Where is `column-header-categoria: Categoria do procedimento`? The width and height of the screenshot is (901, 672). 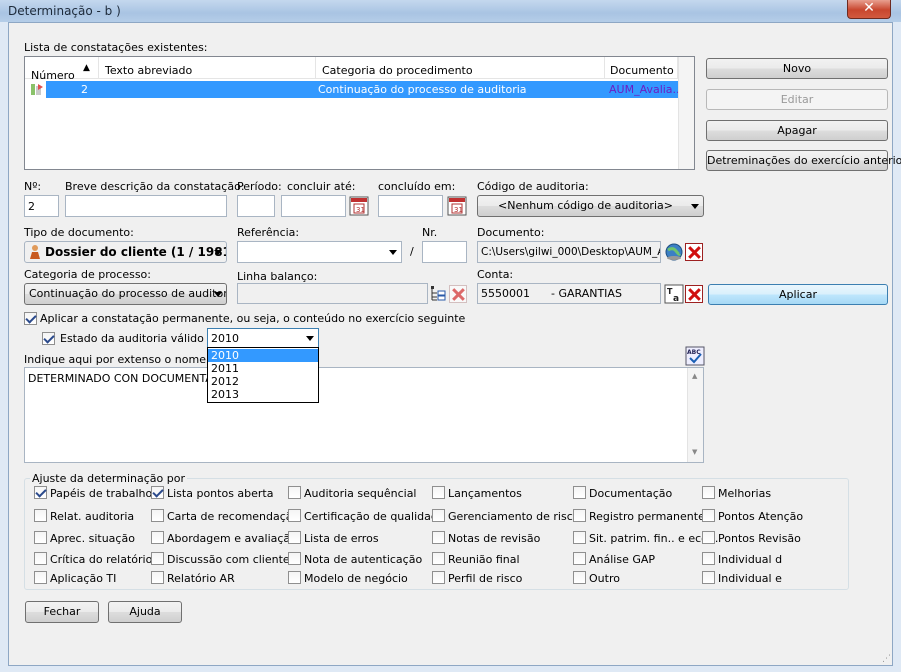
column-header-categoria: Categoria do procedimento is located at coordinates (460, 68).